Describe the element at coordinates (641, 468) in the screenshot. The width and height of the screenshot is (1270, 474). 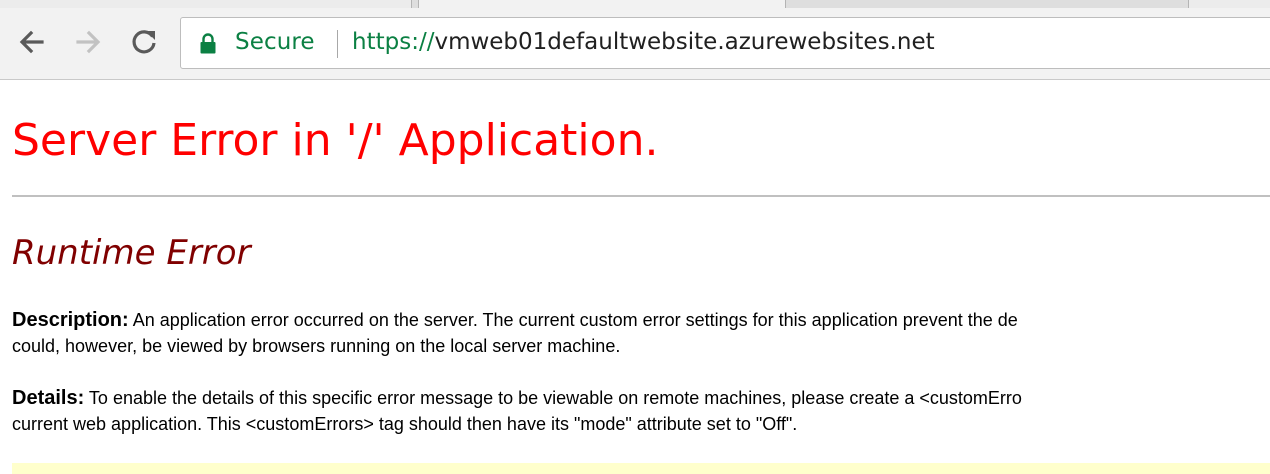
I see `config-code-box` at that location.